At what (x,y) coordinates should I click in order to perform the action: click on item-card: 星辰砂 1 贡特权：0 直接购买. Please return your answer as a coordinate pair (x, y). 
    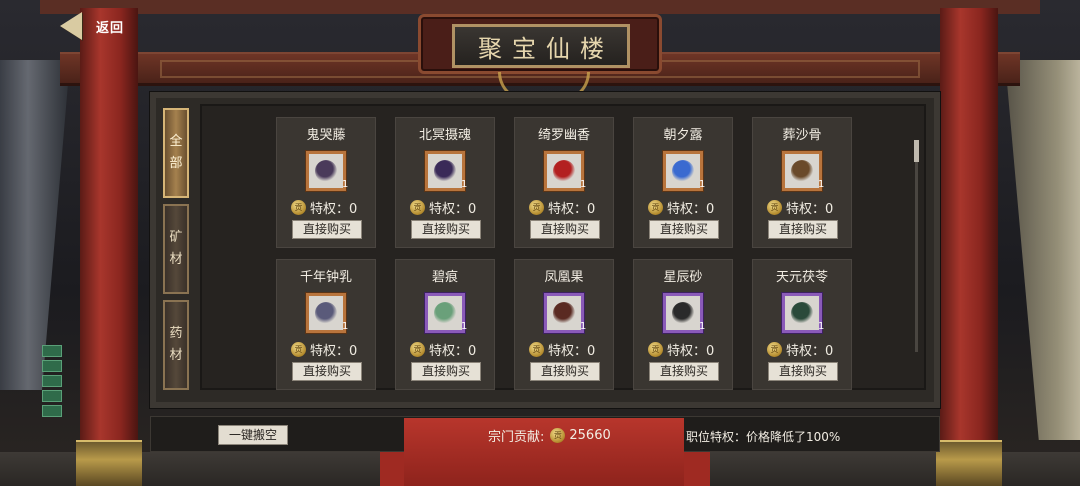
    Looking at the image, I should click on (683, 324).